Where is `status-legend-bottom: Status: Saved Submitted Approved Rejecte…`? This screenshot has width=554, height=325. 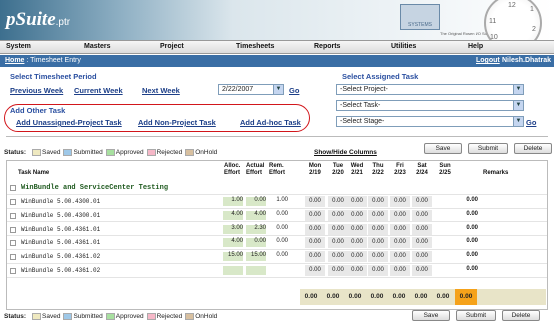
status-legend-bottom: Status: Saved Submitted Approved Rejecte… is located at coordinates (111, 316).